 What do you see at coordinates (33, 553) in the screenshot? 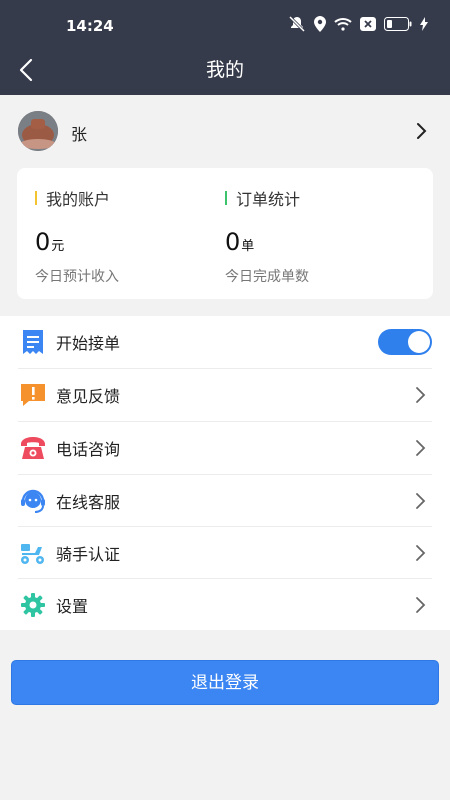
I see `scooter-icon` at bounding box center [33, 553].